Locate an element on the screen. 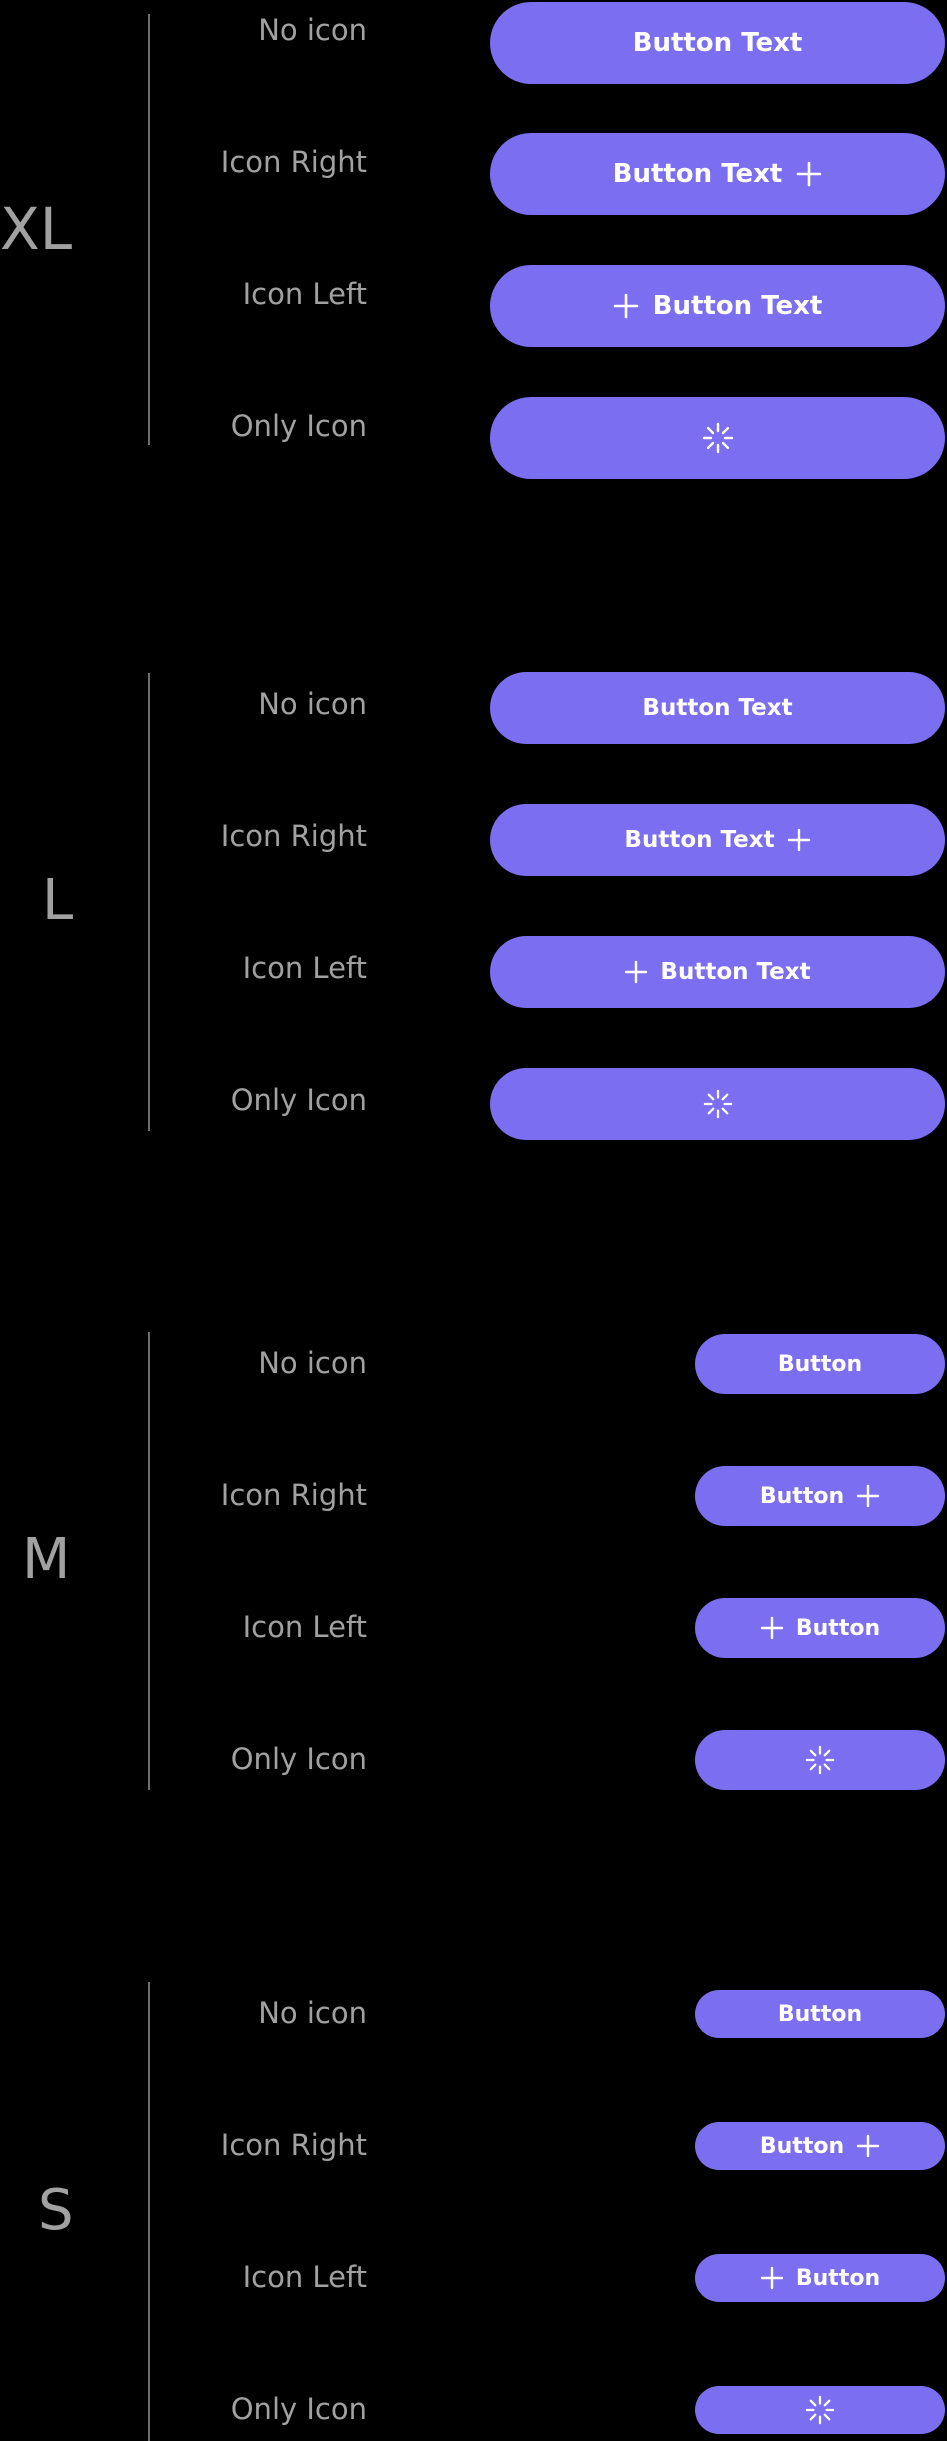  button-s-no-icon: Button is located at coordinates (820, 2014).